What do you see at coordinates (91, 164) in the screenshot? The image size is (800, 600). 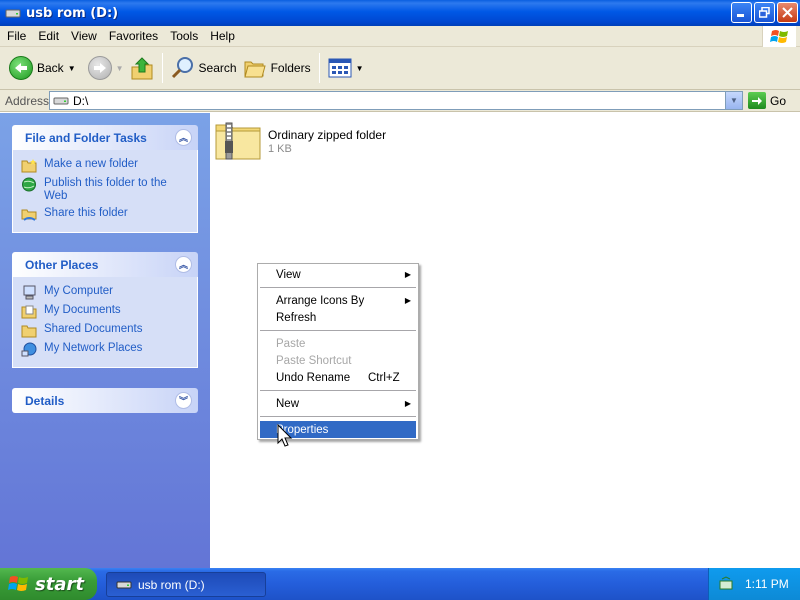 I see `task-label: Make a new folder` at bounding box center [91, 164].